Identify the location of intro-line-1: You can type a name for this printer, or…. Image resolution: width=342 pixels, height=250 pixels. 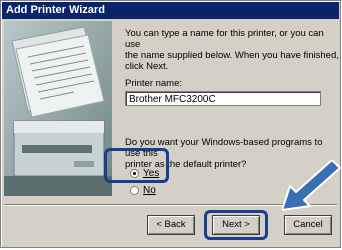
(224, 39).